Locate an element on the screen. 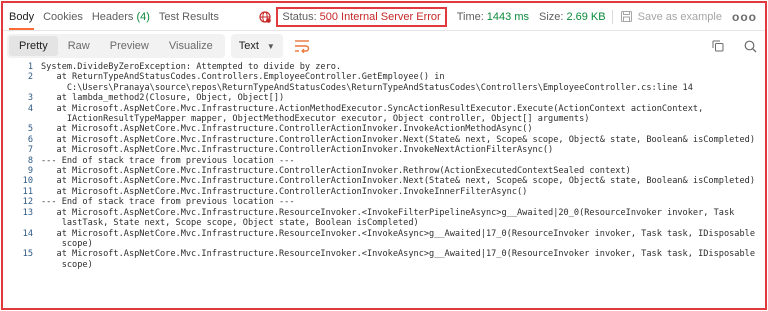  tab-headers: Headers (4) is located at coordinates (121, 17).